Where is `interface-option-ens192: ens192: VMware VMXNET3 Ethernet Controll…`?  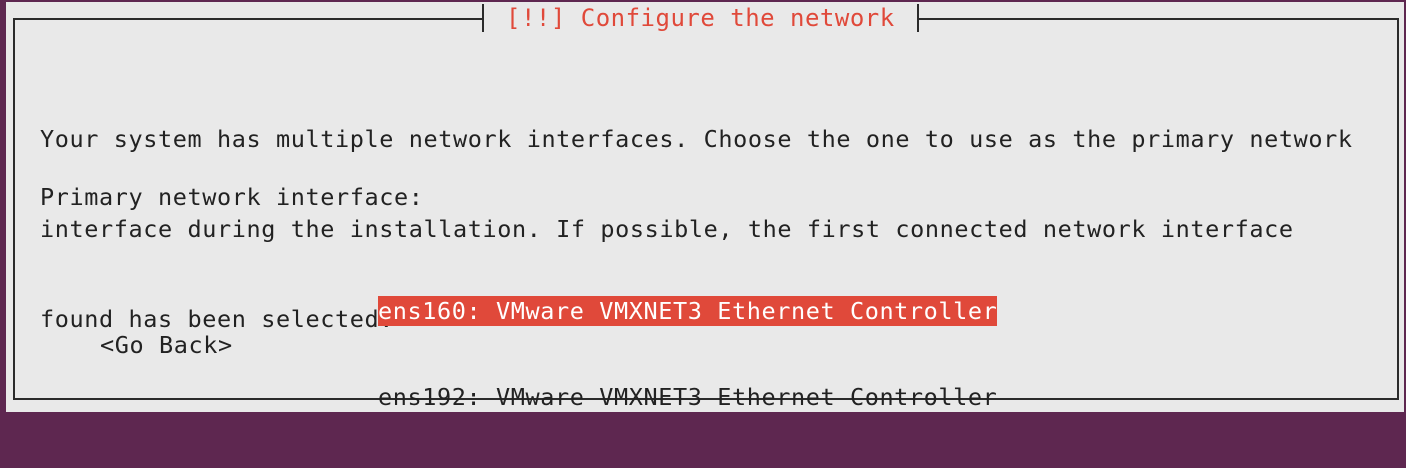
interface-option-ens192: ens192: VMware VMXNET3 Ethernet Controll… is located at coordinates (687, 397).